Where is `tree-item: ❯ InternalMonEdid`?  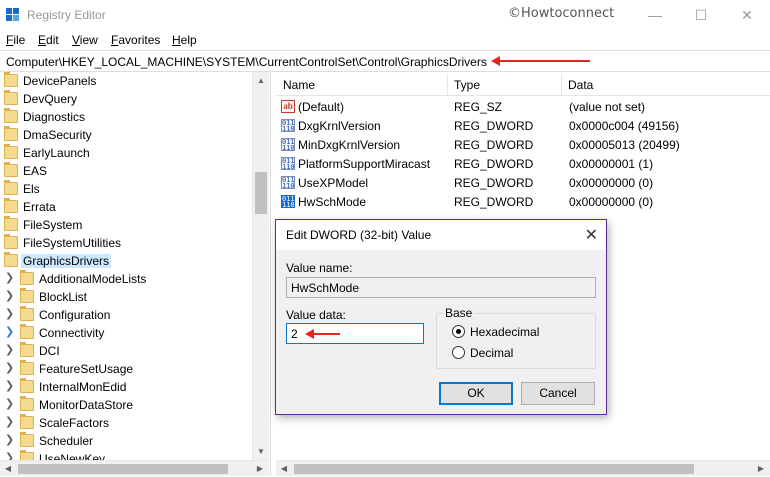
tree-item: ❯ InternalMonEdid is located at coordinates (126, 387).